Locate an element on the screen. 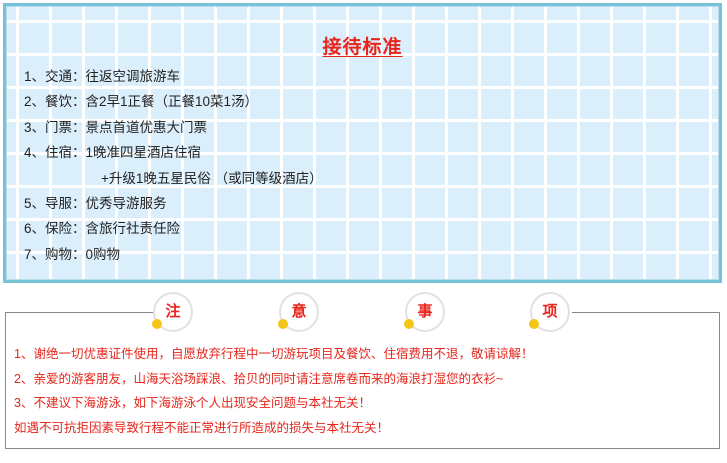 Image resolution: width=727 pixels, height=463 pixels. notice-badge-char: 注 is located at coordinates (173, 311).